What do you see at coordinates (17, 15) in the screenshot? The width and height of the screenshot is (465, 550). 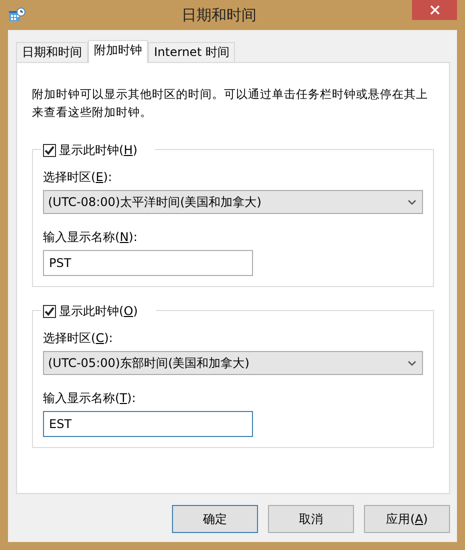 I see `calendar-clock-icon` at bounding box center [17, 15].